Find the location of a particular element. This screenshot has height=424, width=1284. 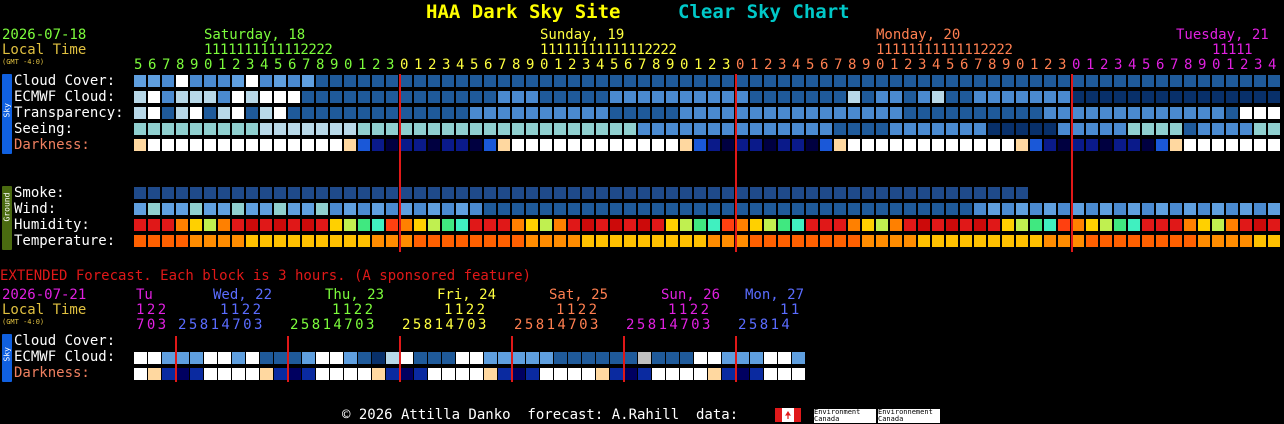

environment-canada-logo: Environment Canada is located at coordinates (845, 416).